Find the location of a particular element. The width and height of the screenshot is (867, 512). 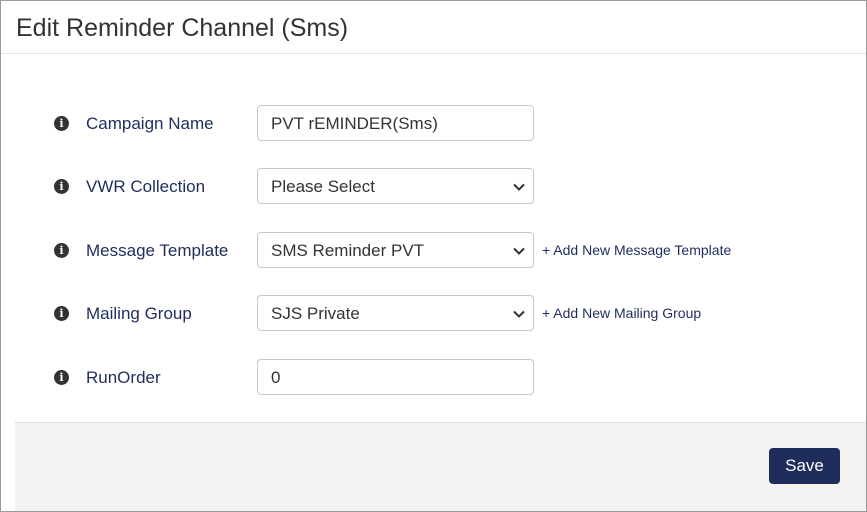

campaign-name-input: PVT rEMINDER(Sms) is located at coordinates (395, 123).